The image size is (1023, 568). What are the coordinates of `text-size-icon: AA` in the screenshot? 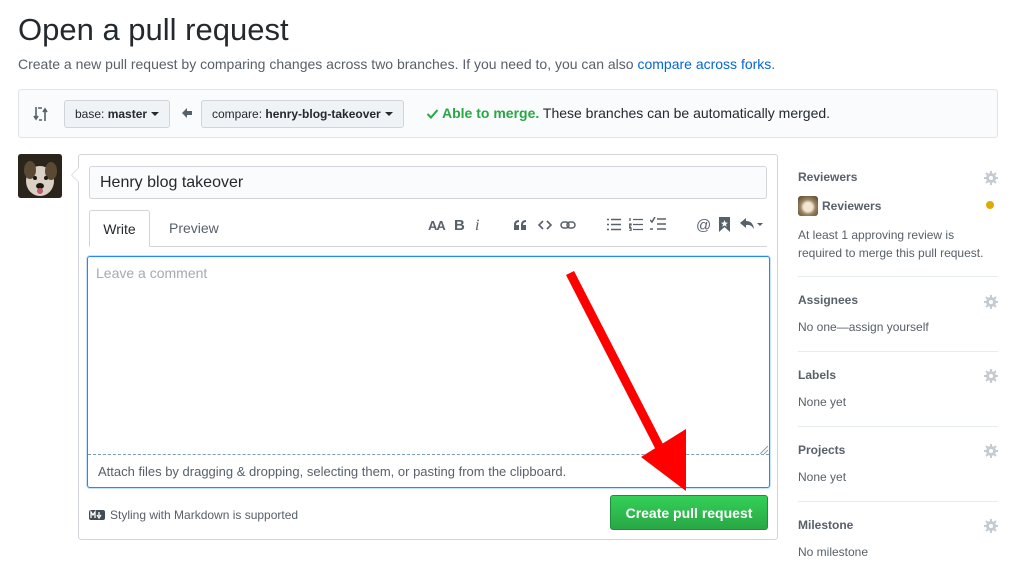 It's located at (437, 226).